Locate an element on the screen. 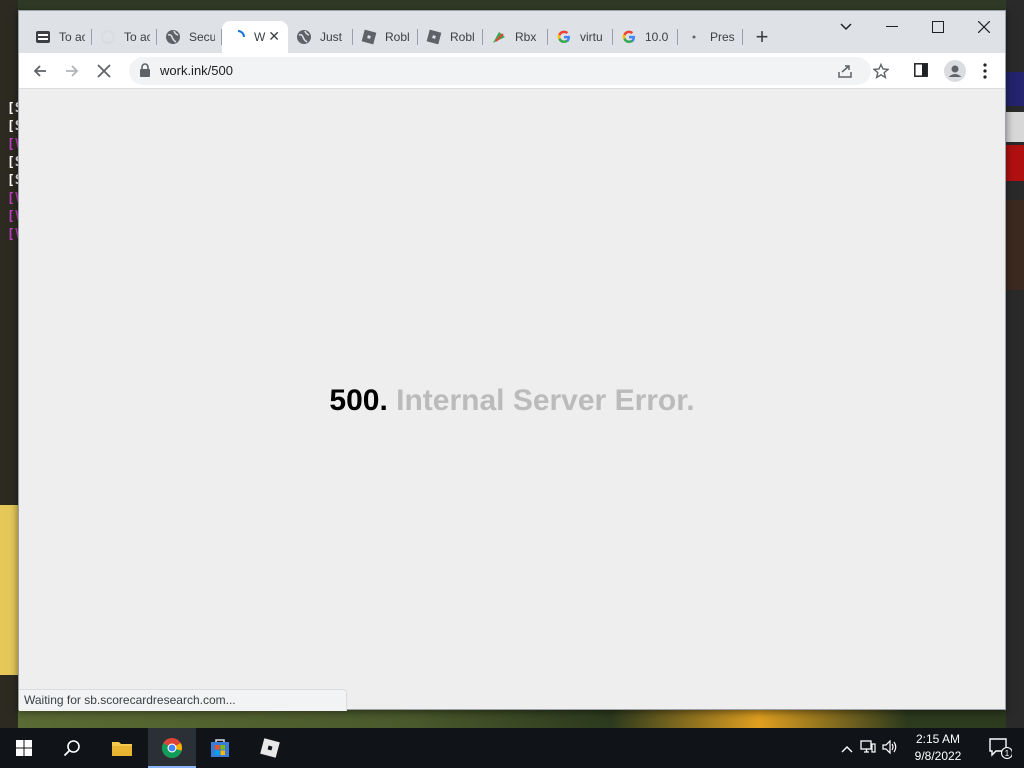 This screenshot has width=1024, height=768. chevron-down-icon is located at coordinates (846, 27).